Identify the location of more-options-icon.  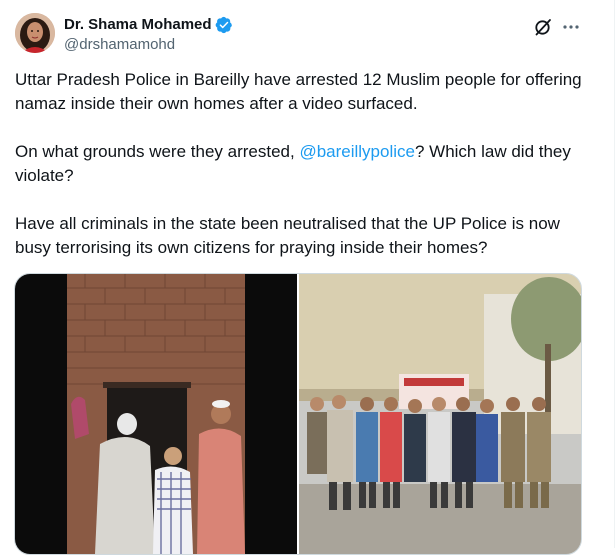
(571, 27).